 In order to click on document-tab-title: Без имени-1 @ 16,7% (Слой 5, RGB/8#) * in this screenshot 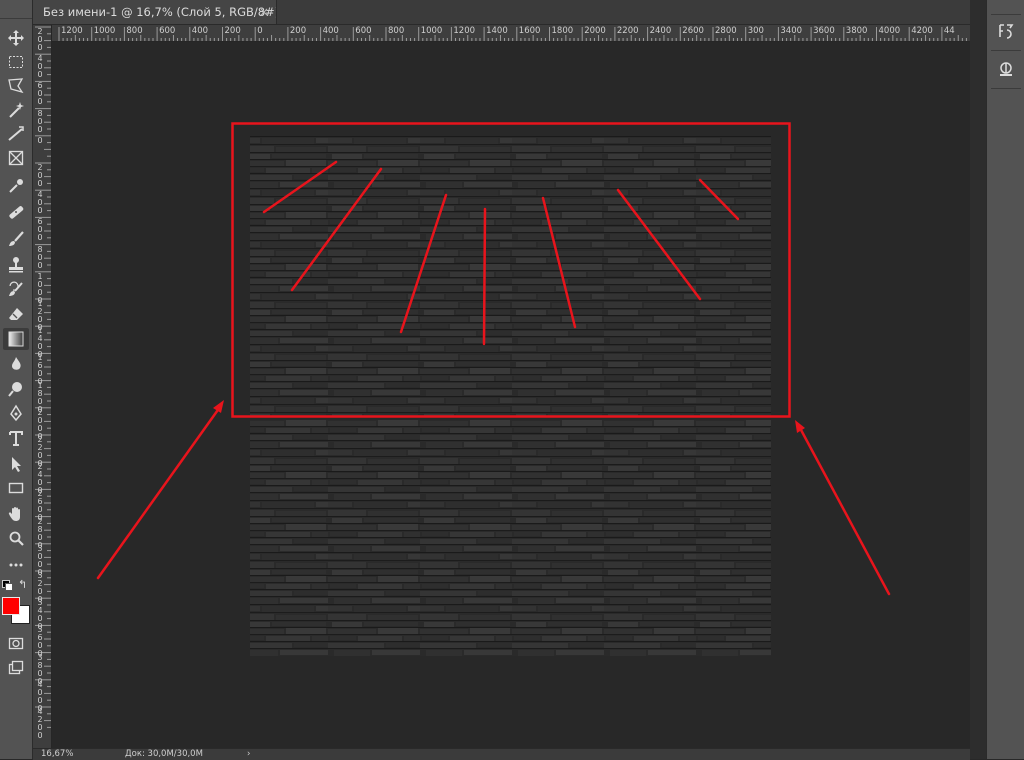, I will do `click(160, 12)`.